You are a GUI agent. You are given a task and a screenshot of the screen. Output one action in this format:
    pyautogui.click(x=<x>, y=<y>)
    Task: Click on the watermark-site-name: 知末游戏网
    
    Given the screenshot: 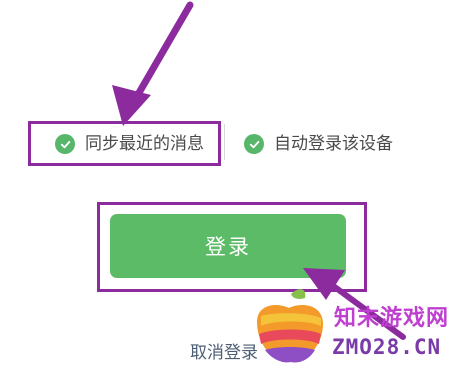 What is the action you would take?
    pyautogui.click(x=392, y=318)
    